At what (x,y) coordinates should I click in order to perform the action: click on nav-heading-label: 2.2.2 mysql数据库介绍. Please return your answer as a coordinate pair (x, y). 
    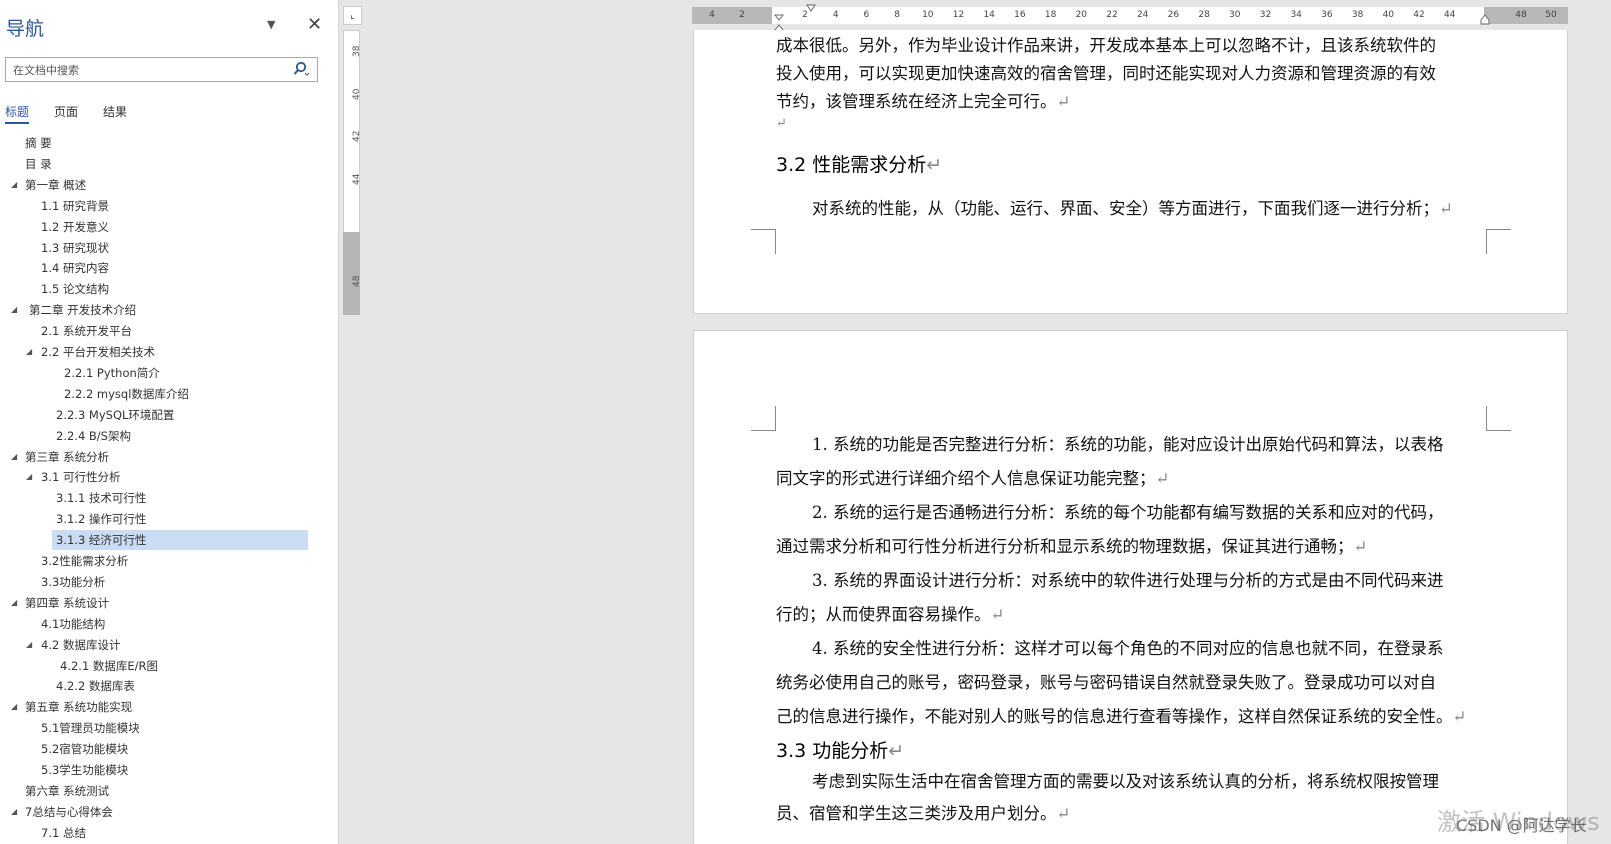
    Looking at the image, I should click on (126, 393).